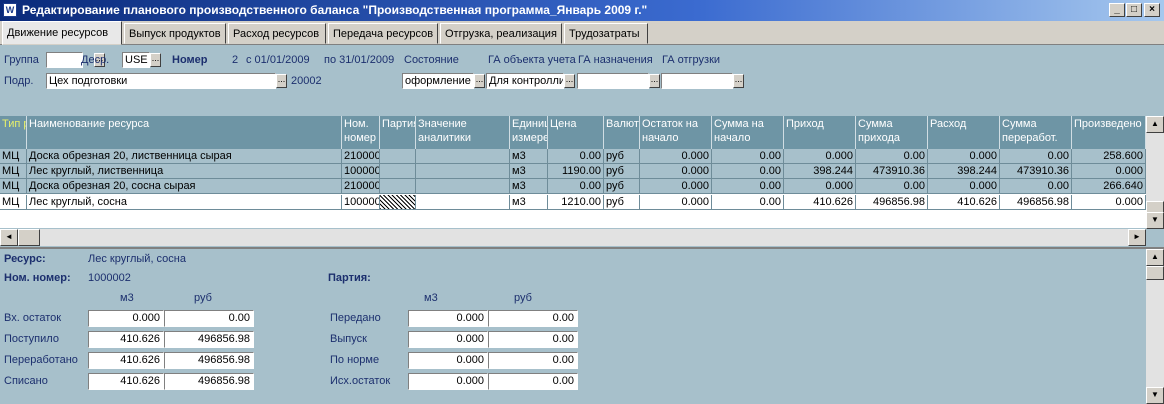 The width and height of the screenshot is (1164, 404). Describe the element at coordinates (31, 339) in the screenshot. I see `received-label: Поступило` at that location.